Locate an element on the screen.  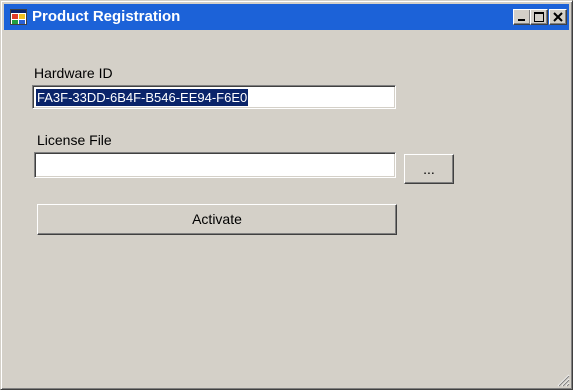
title-bar: Product Registration is located at coordinates (286, 17).